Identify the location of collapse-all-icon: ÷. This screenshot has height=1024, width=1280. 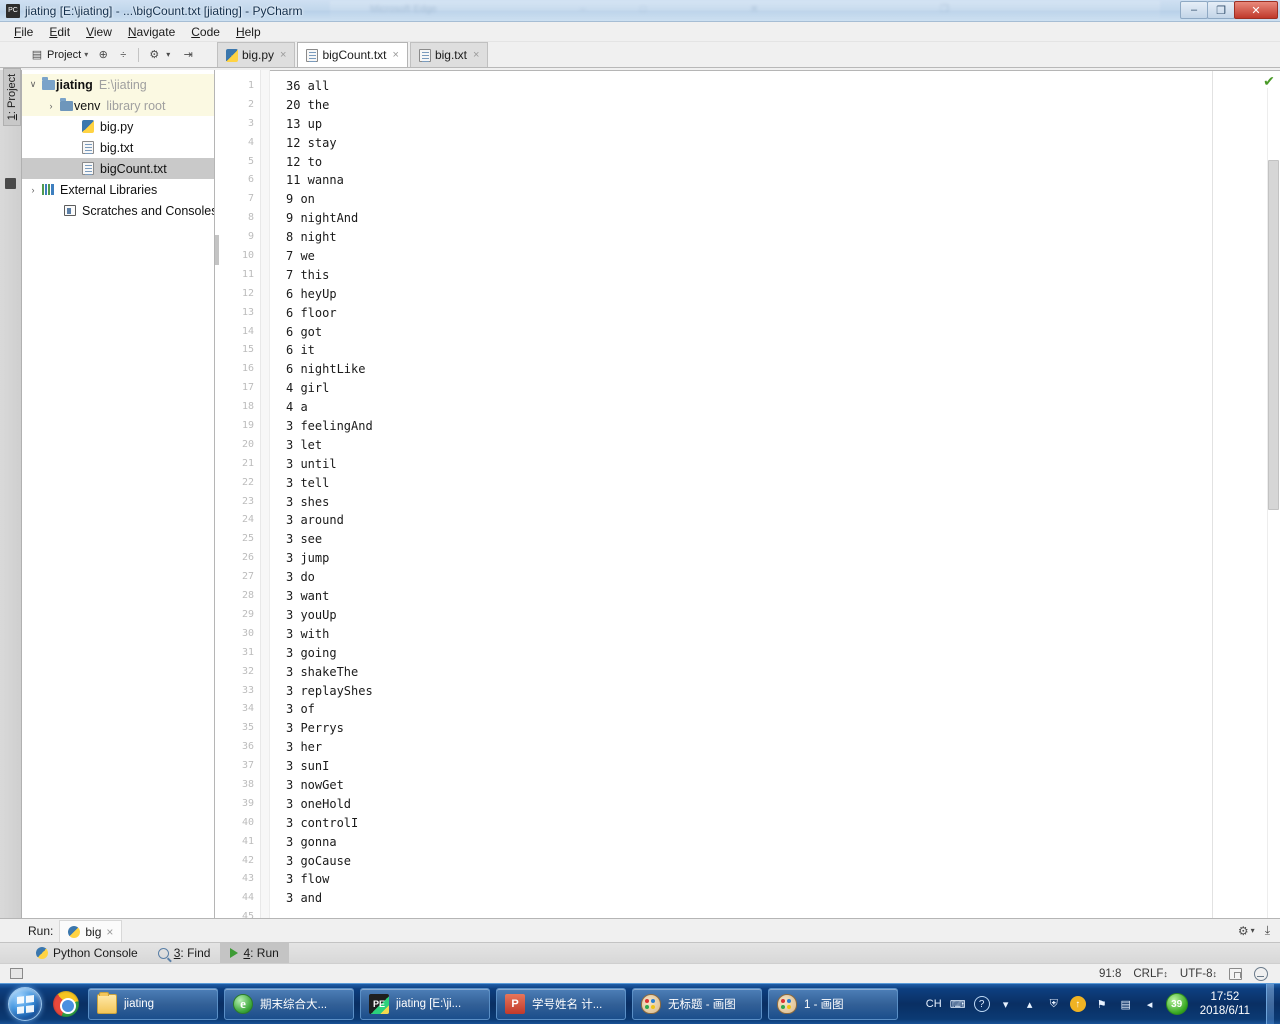
(123, 55).